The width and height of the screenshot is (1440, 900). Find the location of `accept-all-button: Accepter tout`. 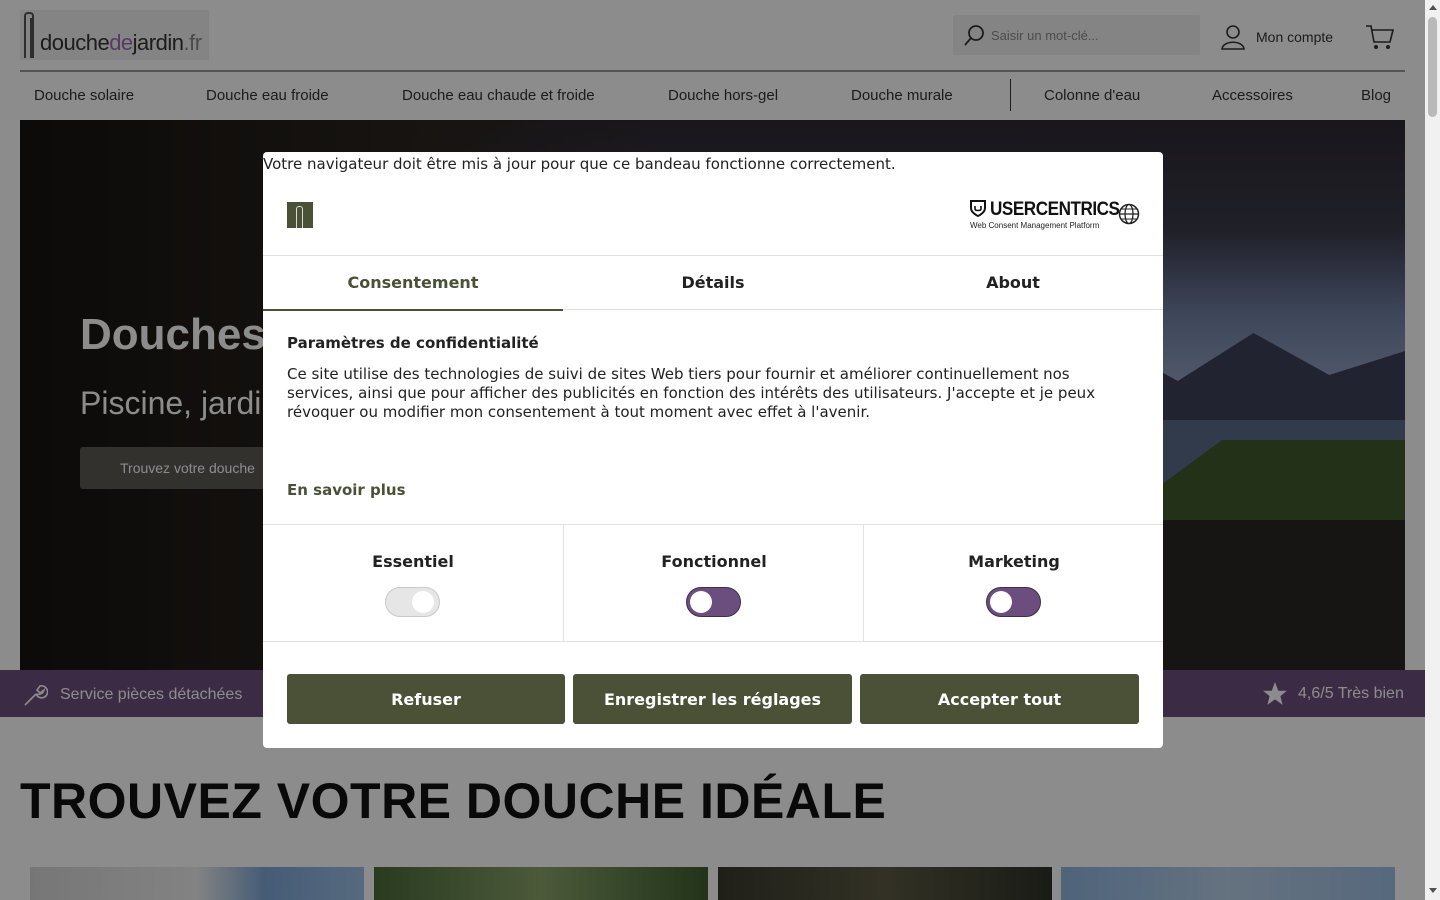

accept-all-button: Accepter tout is located at coordinates (999, 699).